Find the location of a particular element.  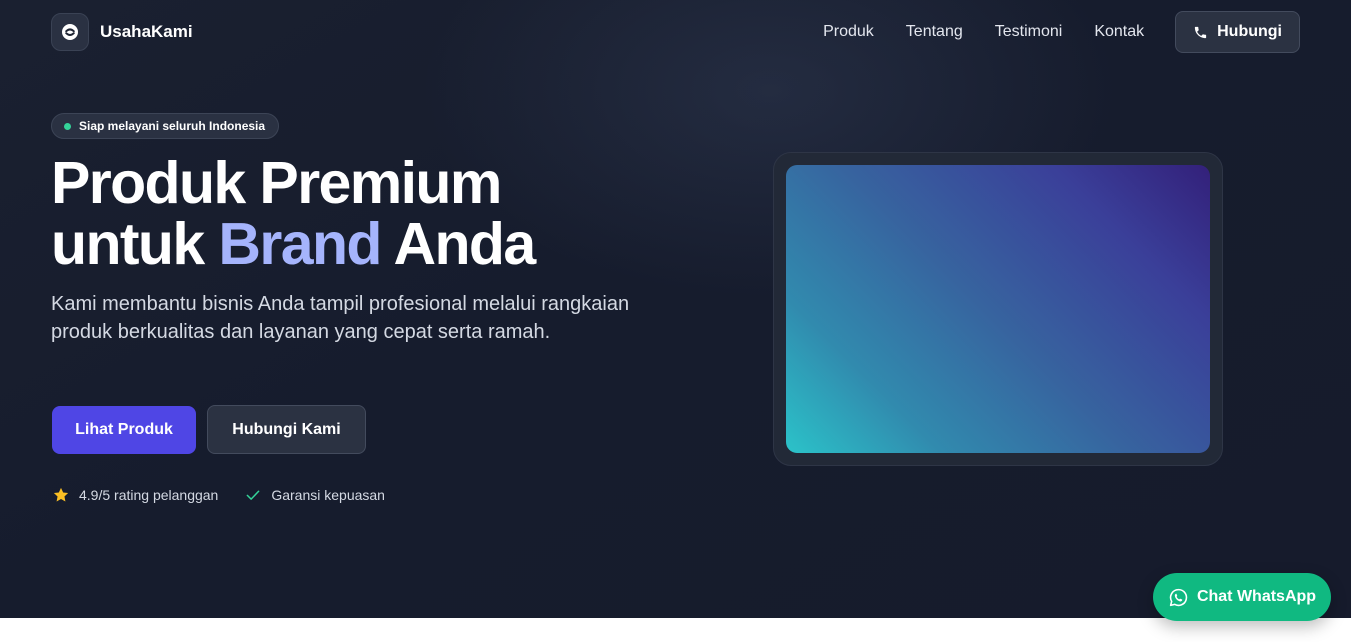

nav-contact-button: Hubungi is located at coordinates (1237, 32).